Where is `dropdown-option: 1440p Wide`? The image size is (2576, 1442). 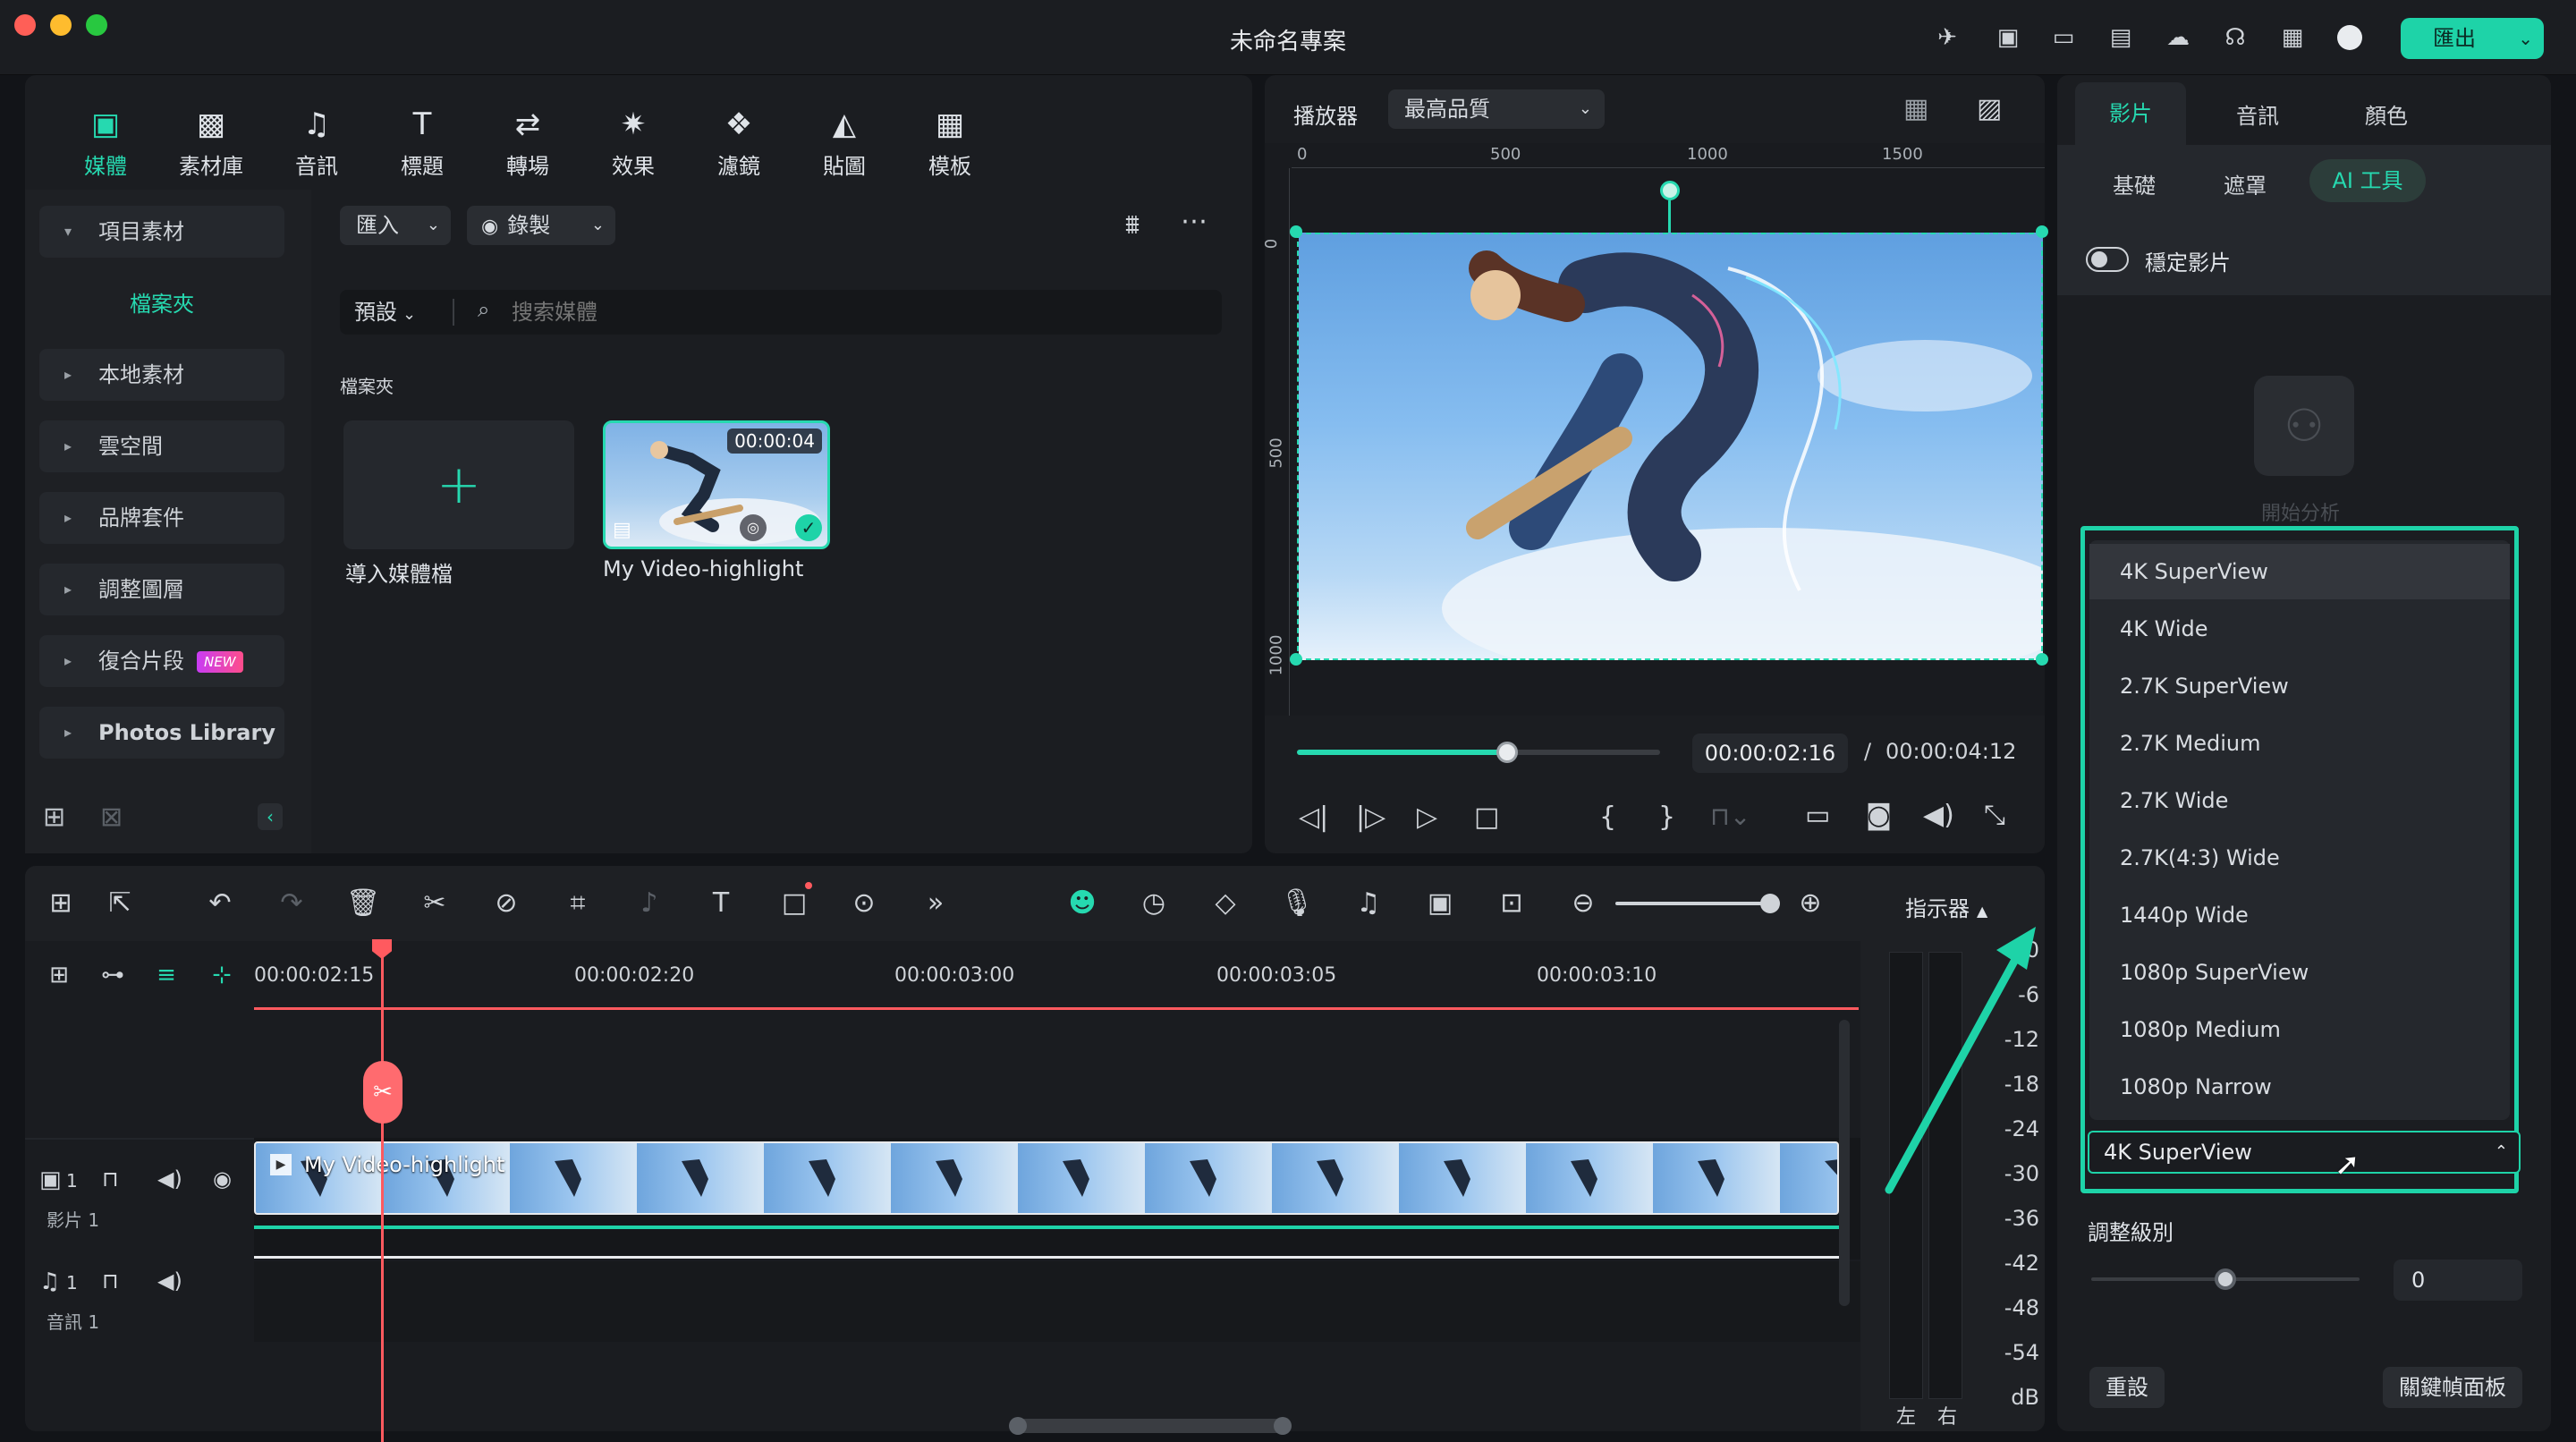
dropdown-option: 1440p Wide is located at coordinates (2314, 915).